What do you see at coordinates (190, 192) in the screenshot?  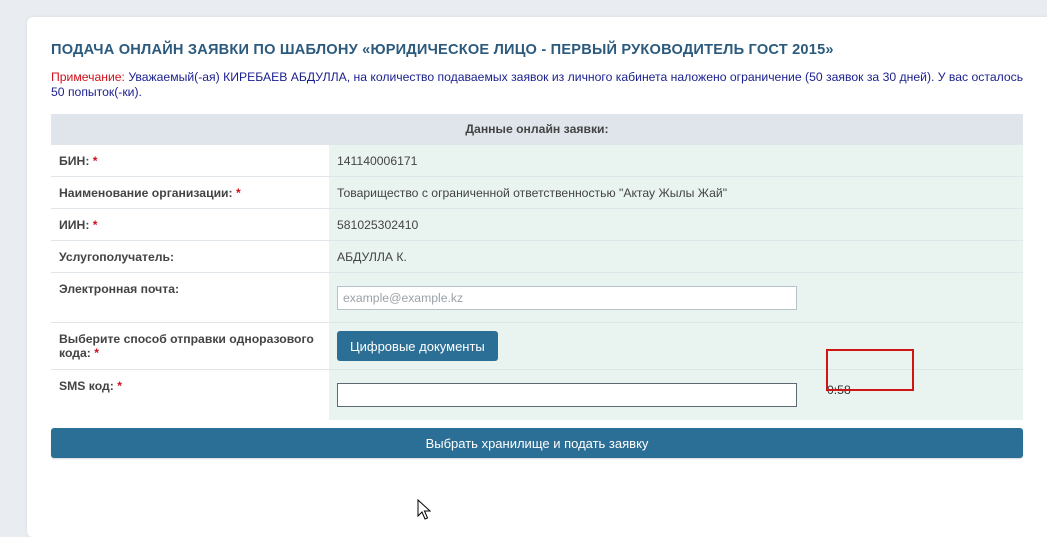 I see `org-label: Наименование организации: *` at bounding box center [190, 192].